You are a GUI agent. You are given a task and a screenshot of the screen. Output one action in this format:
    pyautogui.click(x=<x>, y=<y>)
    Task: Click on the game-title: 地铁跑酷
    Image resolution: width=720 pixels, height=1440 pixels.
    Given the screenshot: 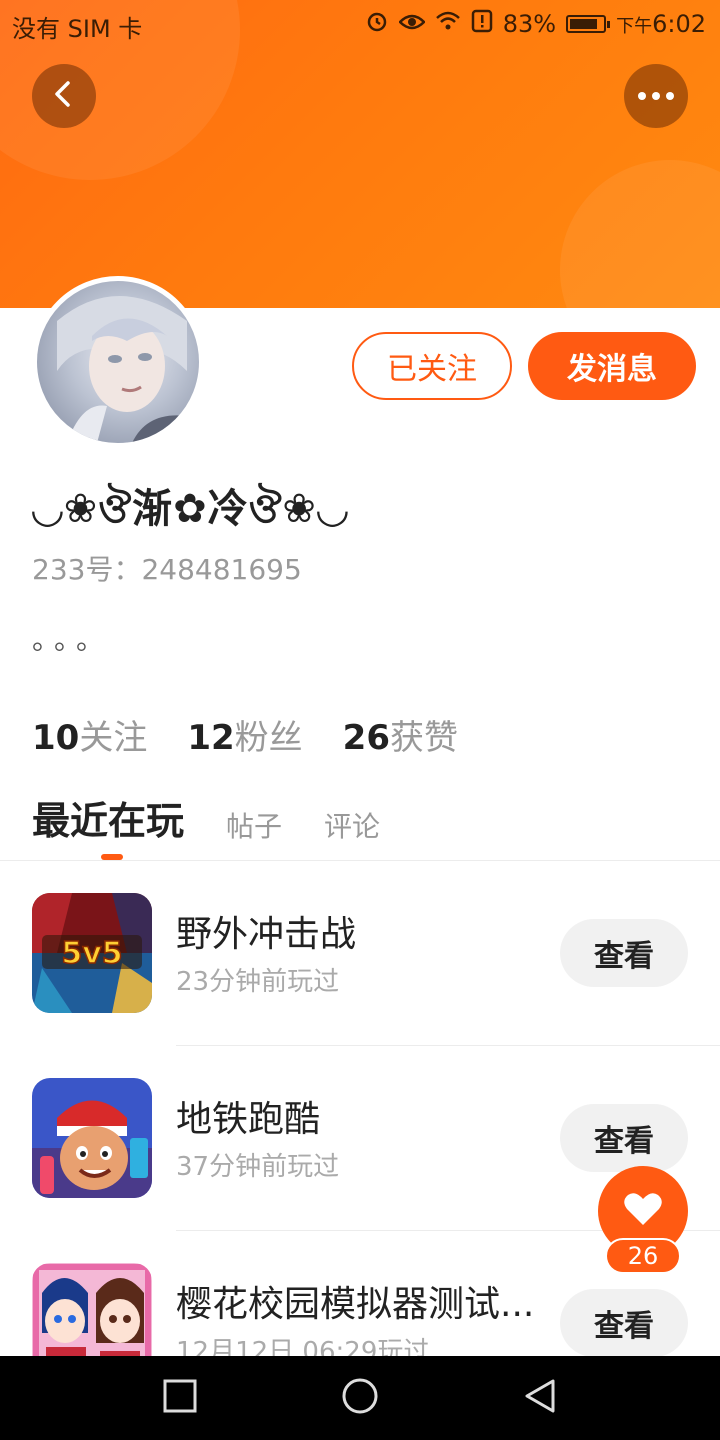 What is the action you would take?
    pyautogui.click(x=248, y=1119)
    